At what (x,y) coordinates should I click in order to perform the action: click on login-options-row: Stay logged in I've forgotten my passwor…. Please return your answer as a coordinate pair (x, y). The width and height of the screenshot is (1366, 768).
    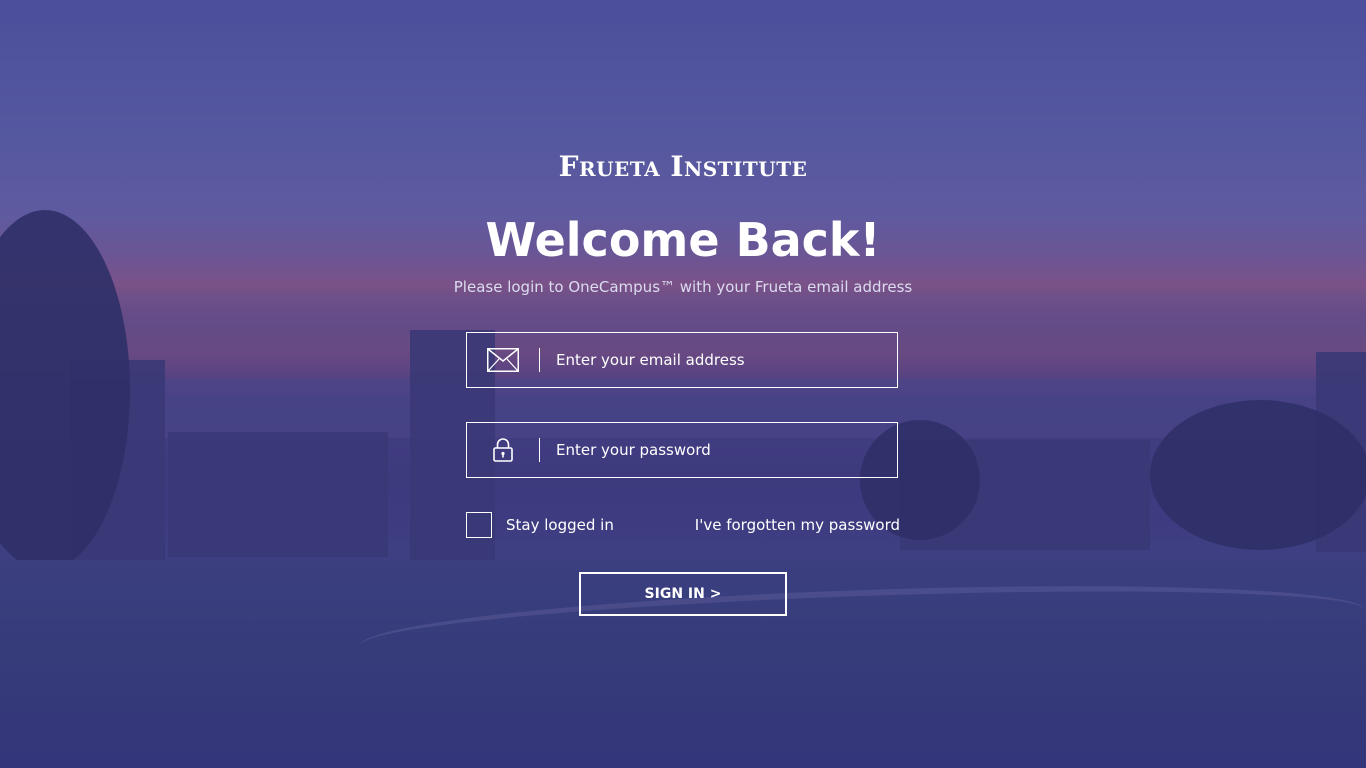
    Looking at the image, I should click on (683, 526).